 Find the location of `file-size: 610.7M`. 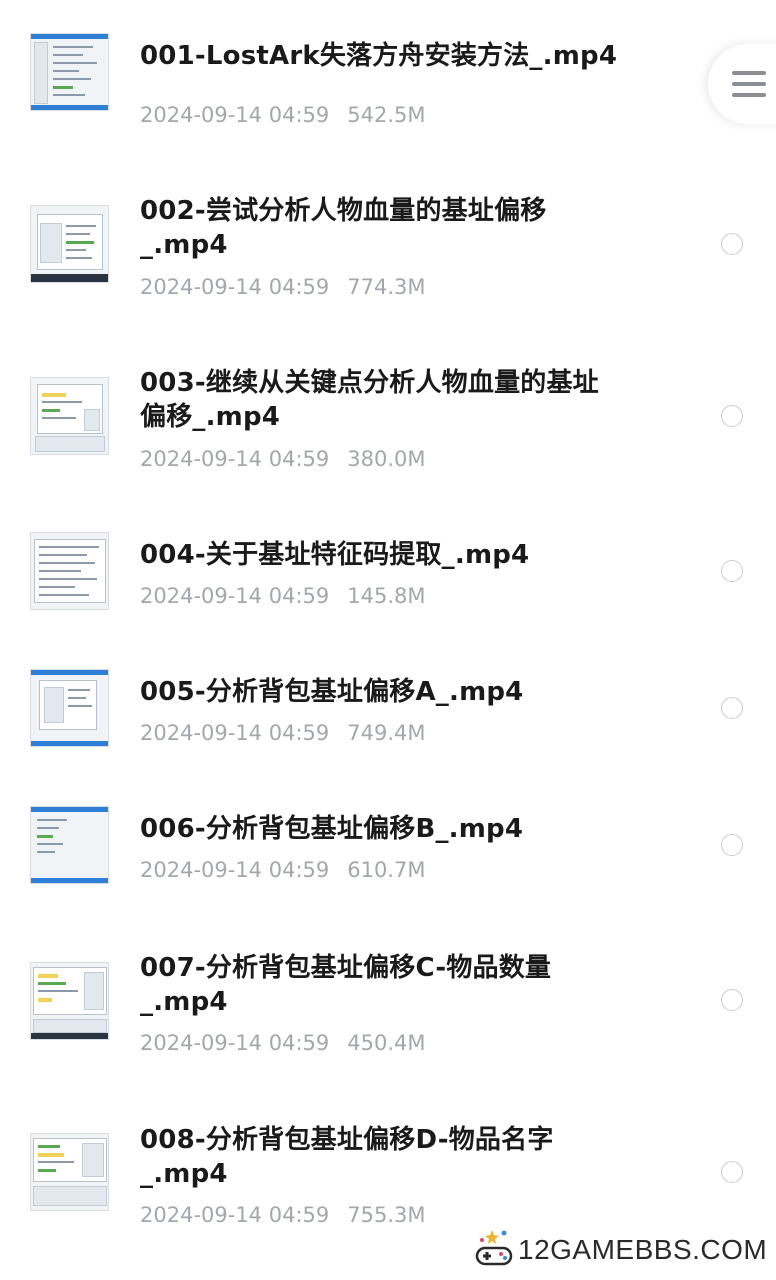

file-size: 610.7M is located at coordinates (386, 870).